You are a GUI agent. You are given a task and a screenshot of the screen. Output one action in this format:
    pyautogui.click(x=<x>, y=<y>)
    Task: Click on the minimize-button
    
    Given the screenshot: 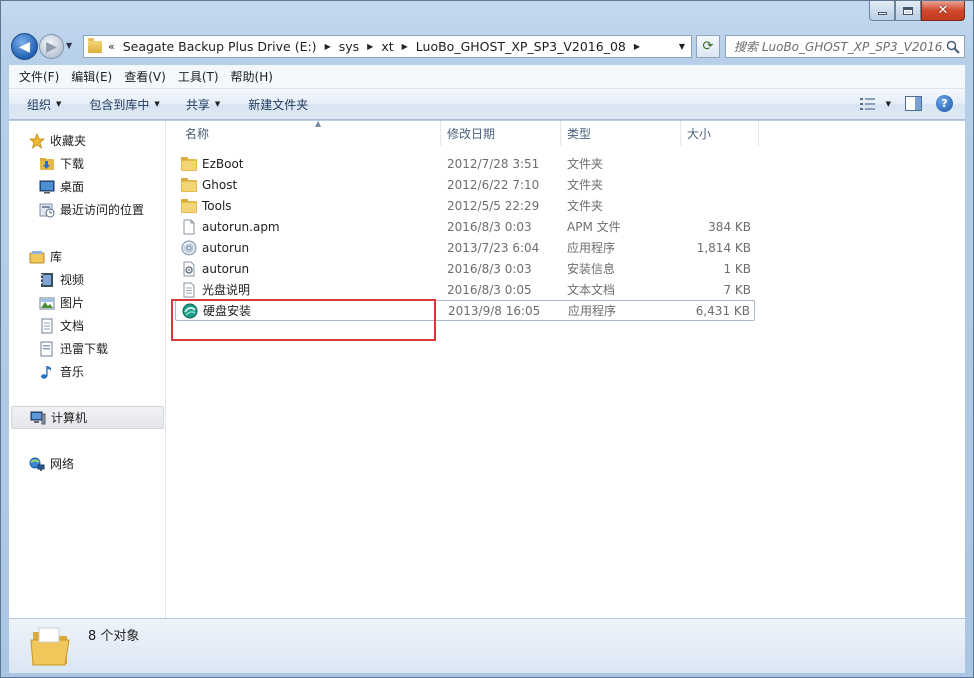 What is the action you would take?
    pyautogui.click(x=882, y=11)
    